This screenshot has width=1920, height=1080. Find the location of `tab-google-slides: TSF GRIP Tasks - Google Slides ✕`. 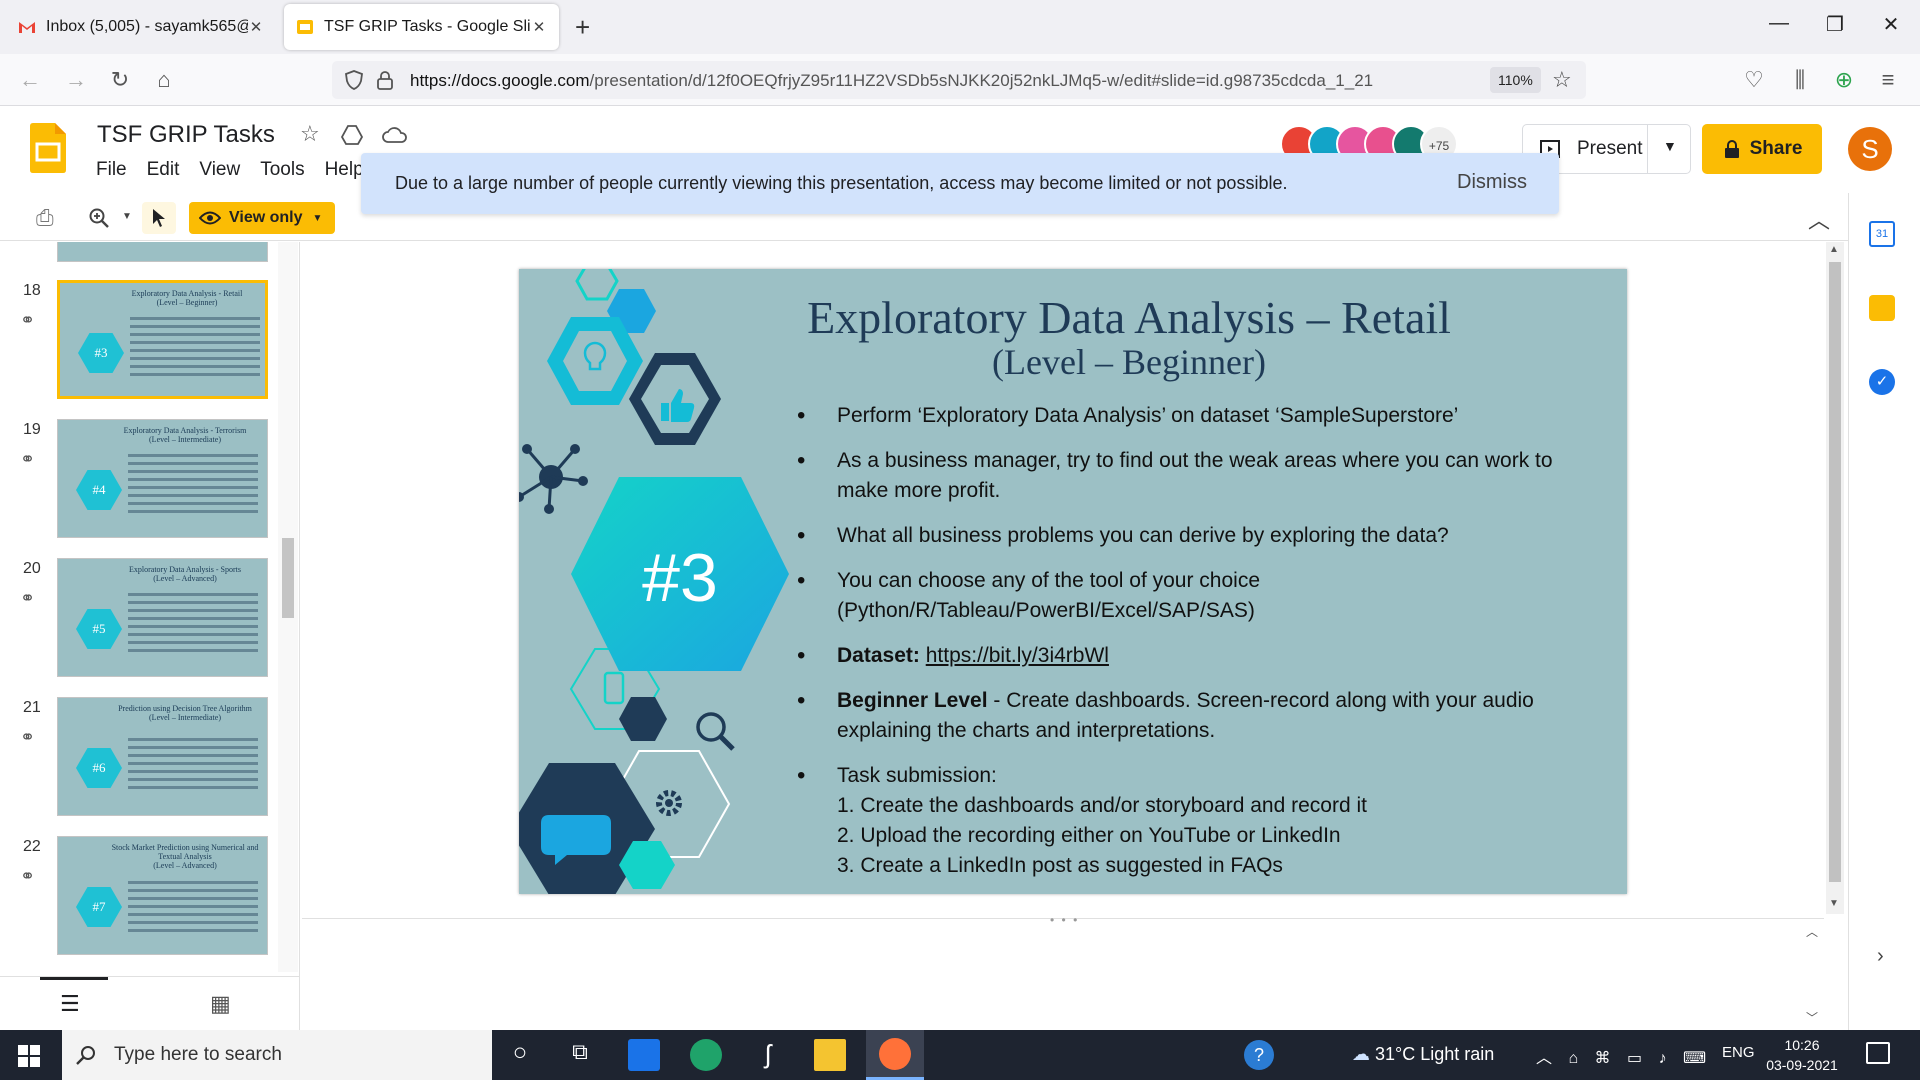

tab-google-slides: TSF GRIP Tasks - Google Slides ✕ is located at coordinates (421, 27).